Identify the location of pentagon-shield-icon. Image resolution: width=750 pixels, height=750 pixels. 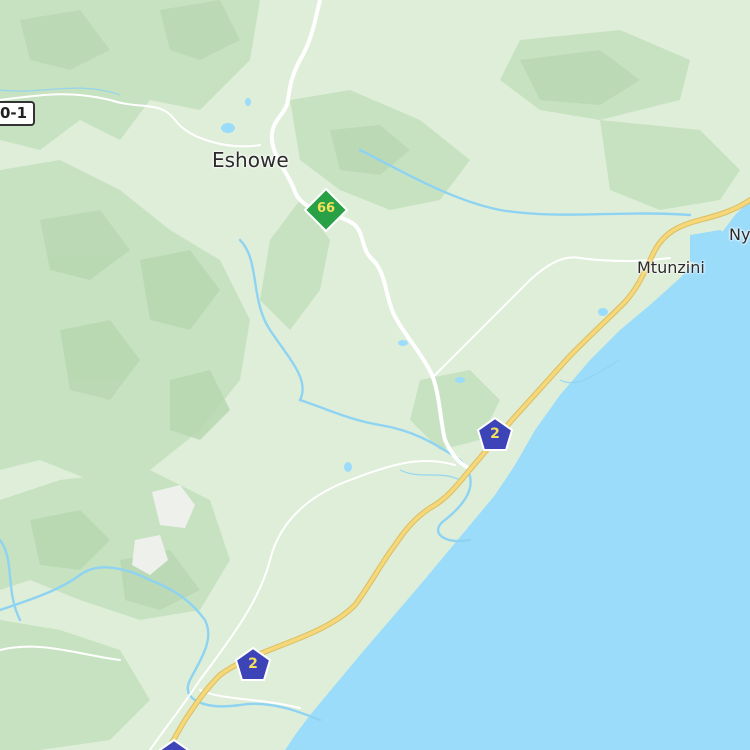
(174, 744).